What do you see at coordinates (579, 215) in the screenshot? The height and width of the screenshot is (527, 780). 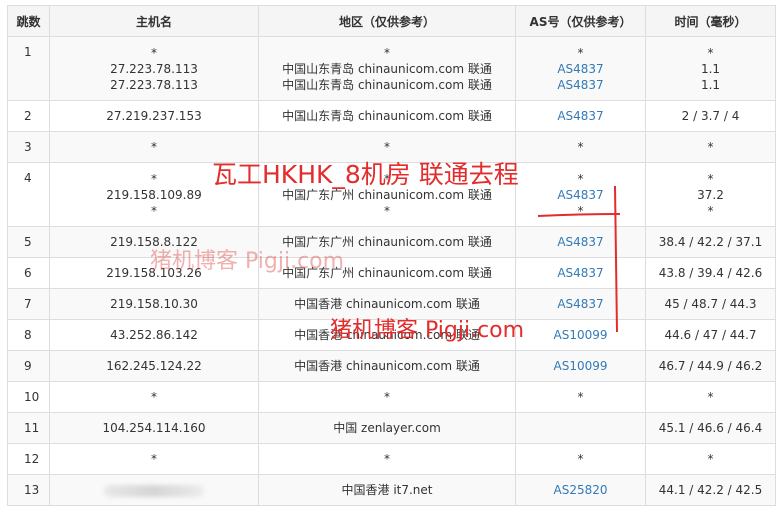 I see `bracket-top-stroke` at bounding box center [579, 215].